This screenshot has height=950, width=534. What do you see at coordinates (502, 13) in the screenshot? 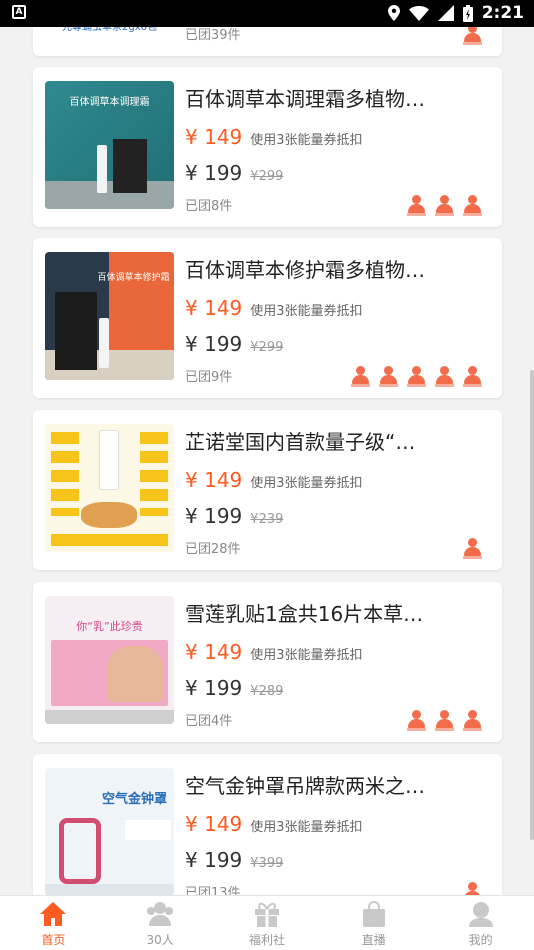
I see `clock: 2:21` at bounding box center [502, 13].